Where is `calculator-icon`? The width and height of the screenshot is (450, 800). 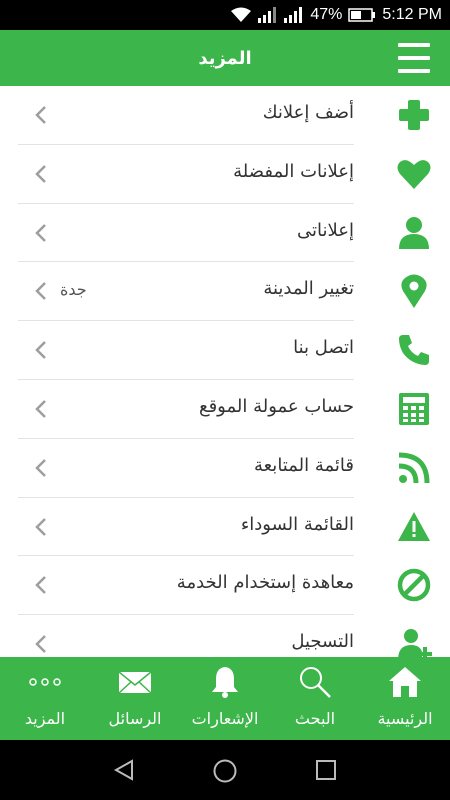
calculator-icon is located at coordinates (414, 409).